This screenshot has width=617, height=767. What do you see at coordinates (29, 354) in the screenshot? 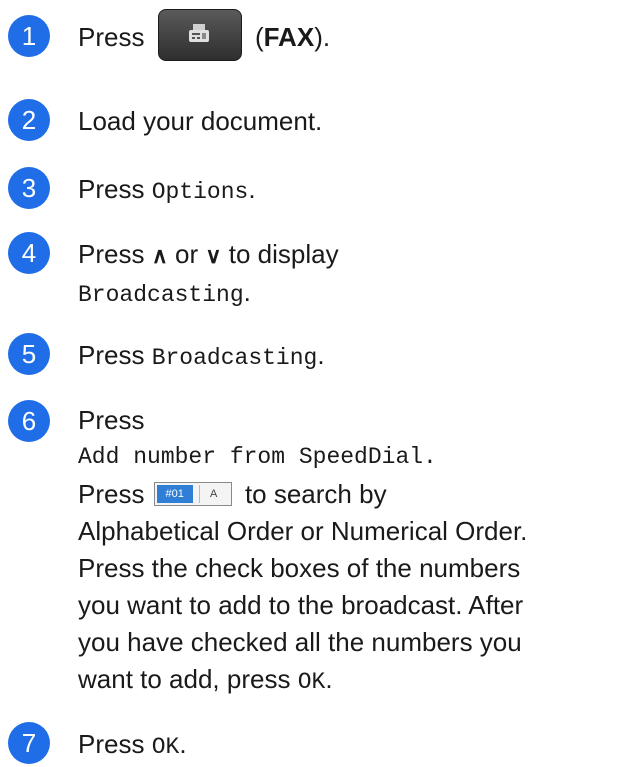
I see `step-number-badge: 5` at bounding box center [29, 354].